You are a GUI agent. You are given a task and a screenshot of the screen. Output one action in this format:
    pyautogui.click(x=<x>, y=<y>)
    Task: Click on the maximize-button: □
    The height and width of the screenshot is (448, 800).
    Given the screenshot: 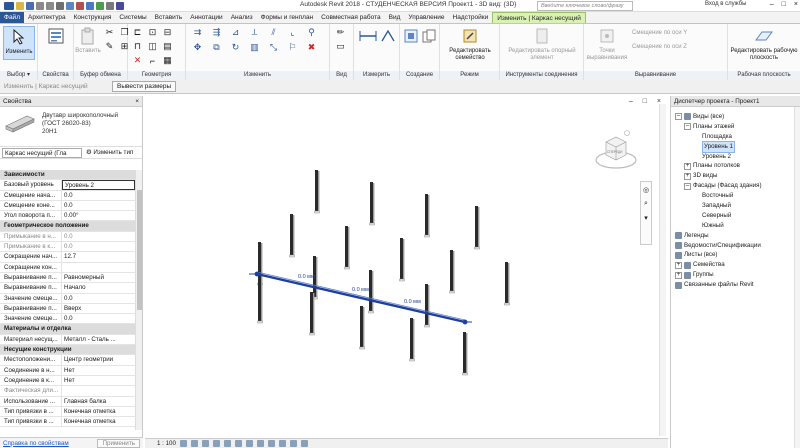 What is the action you would take?
    pyautogui.click(x=784, y=4)
    